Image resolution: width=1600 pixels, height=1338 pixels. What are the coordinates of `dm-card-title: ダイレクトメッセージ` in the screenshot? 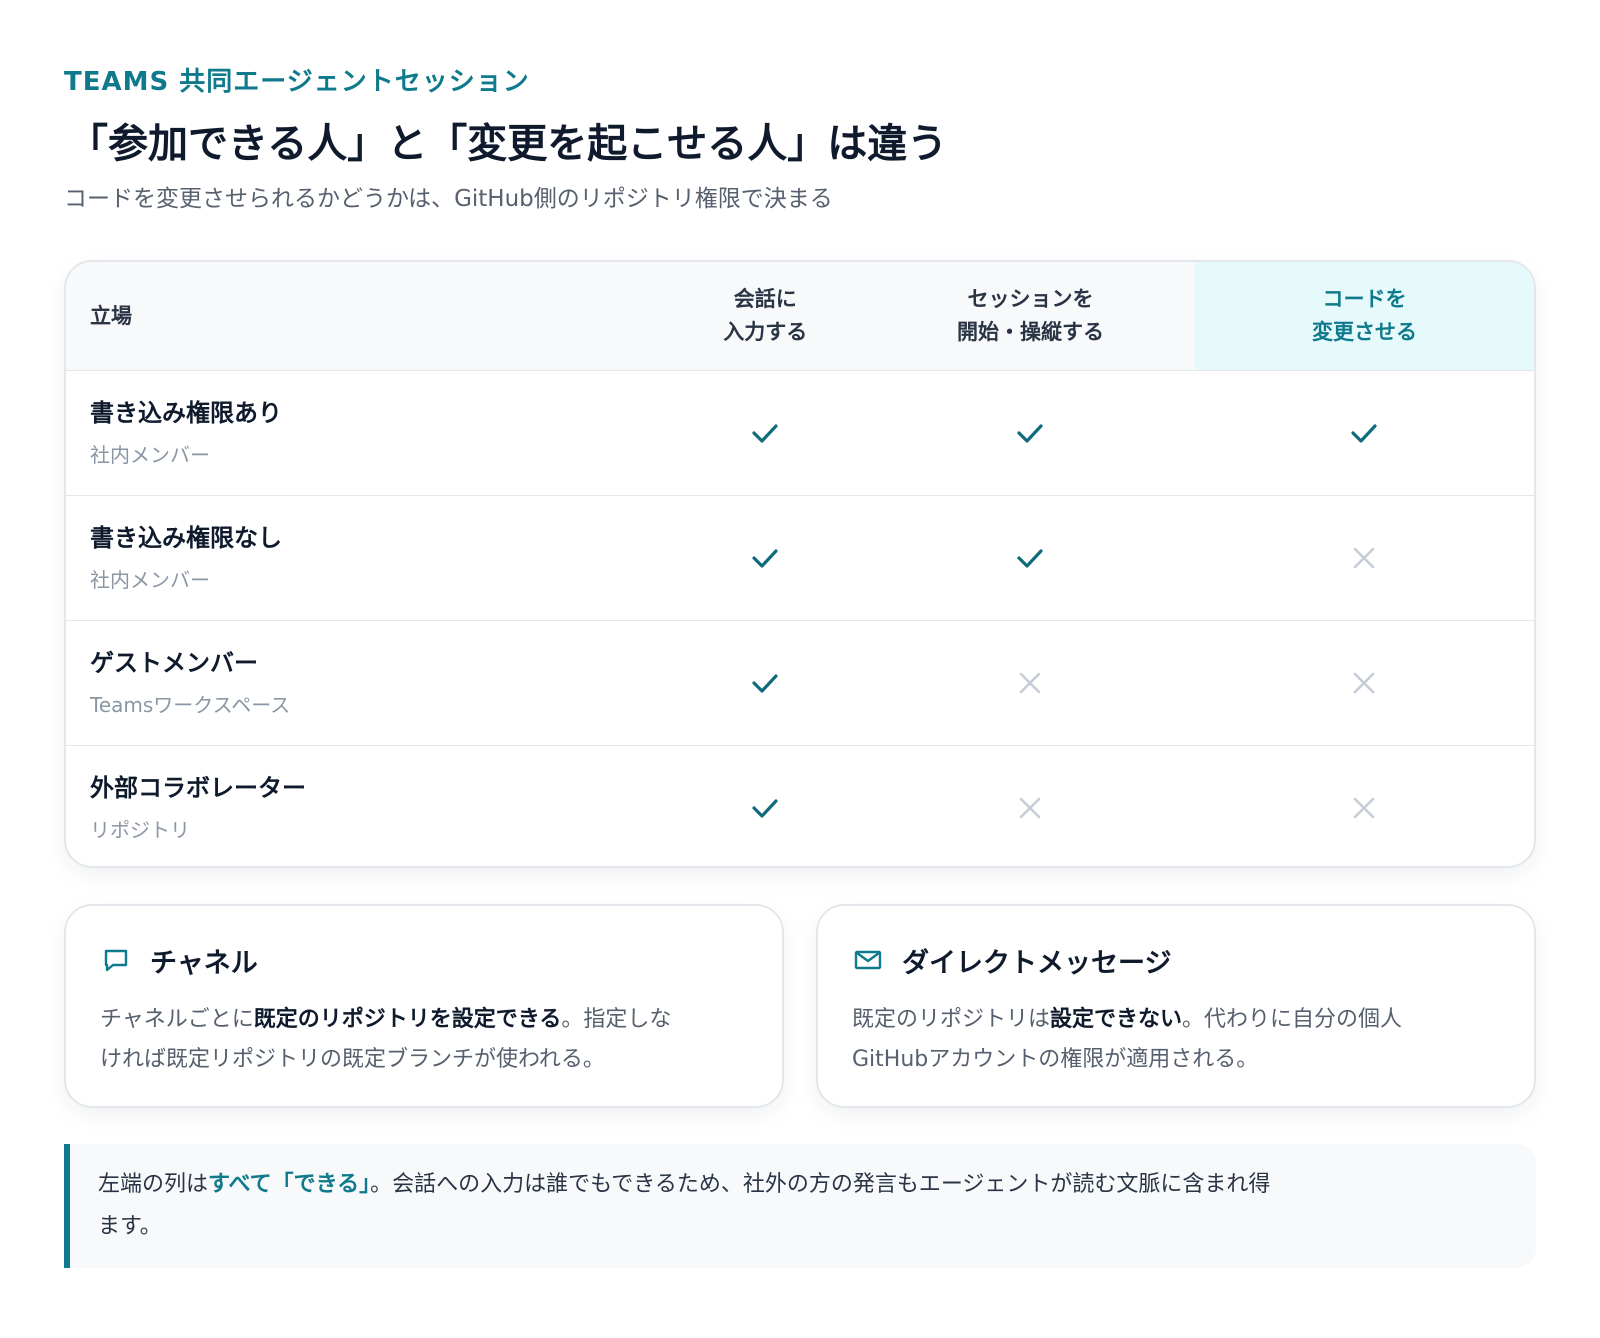 It's located at (1037, 963).